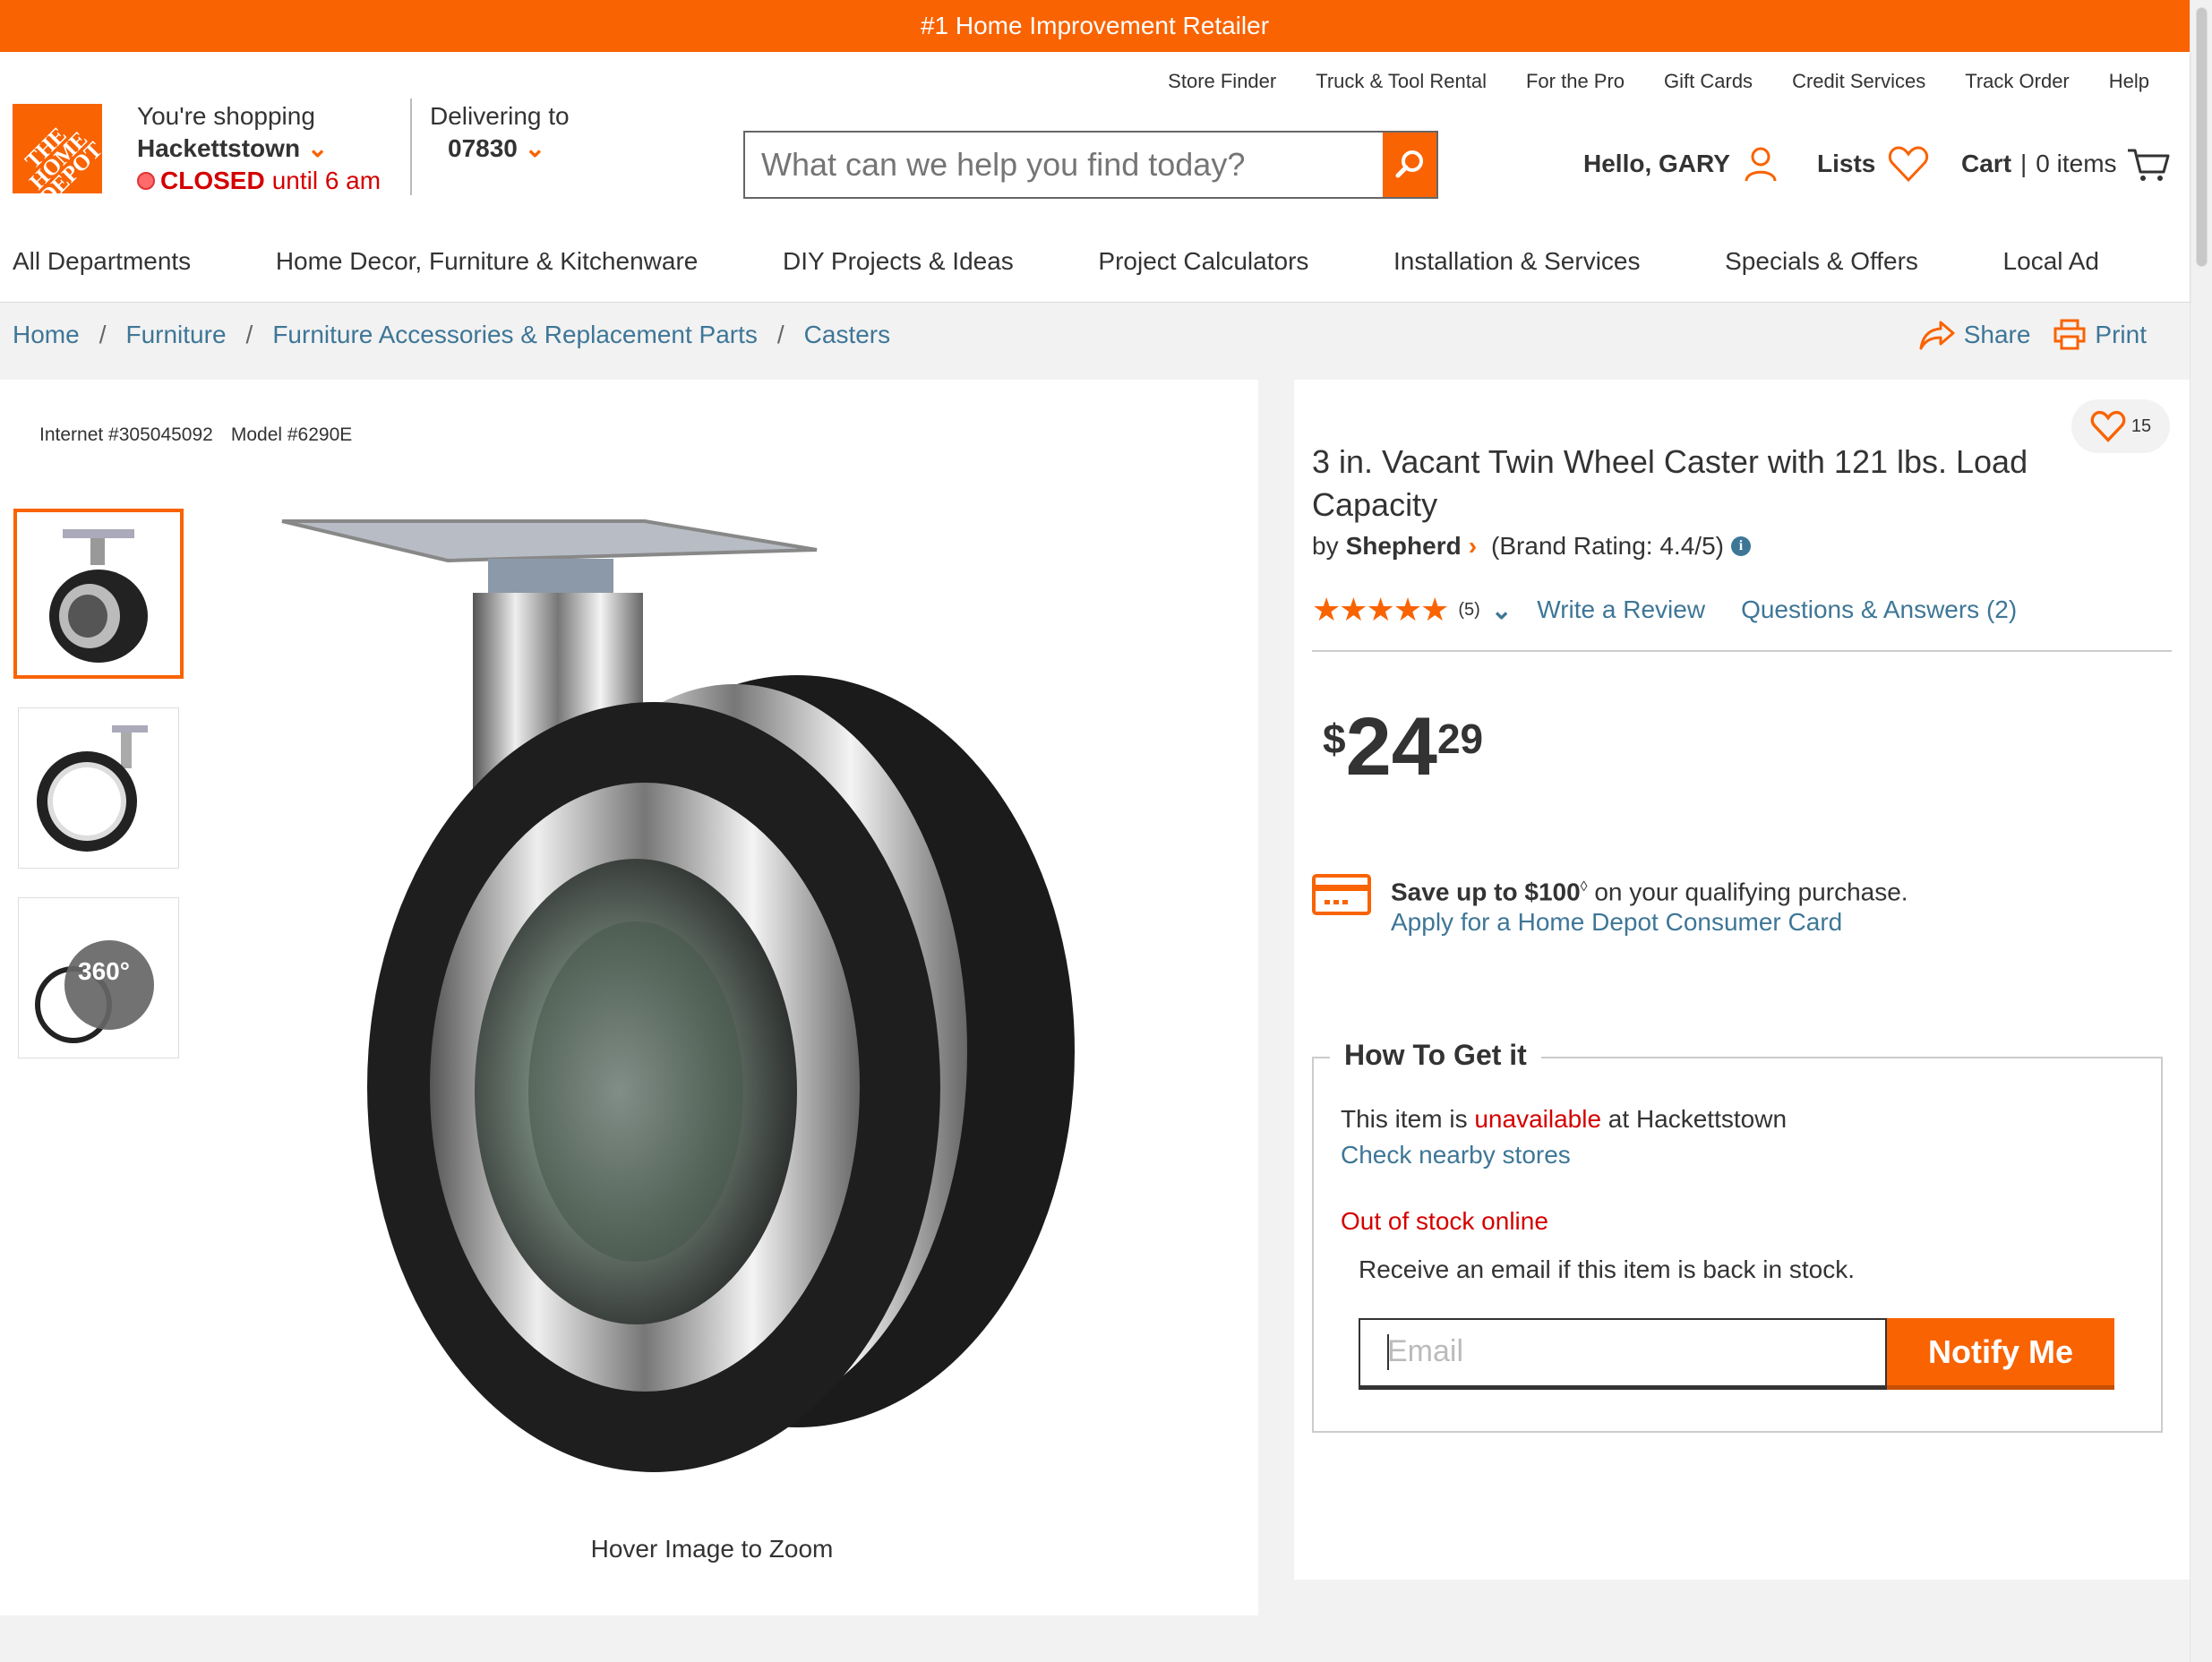  I want to click on brand-by: by, so click(1325, 546).